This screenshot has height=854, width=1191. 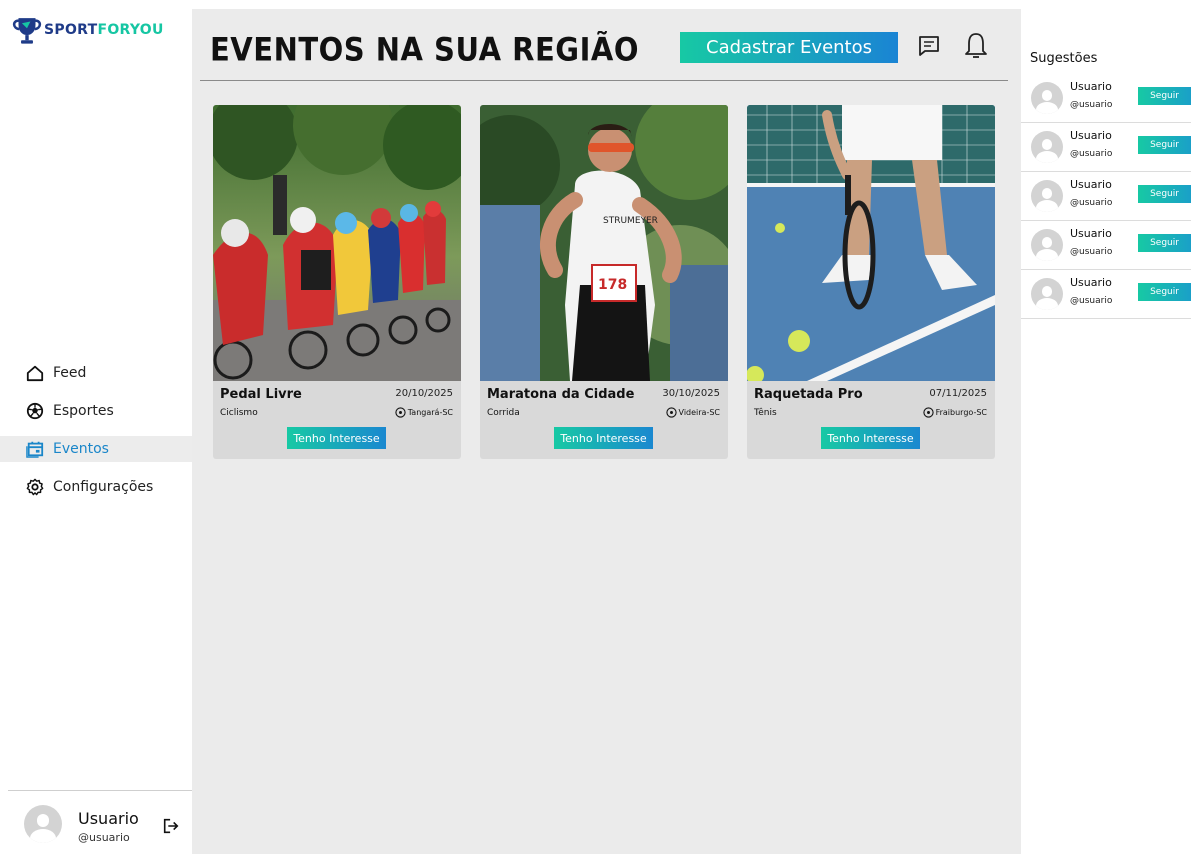 I want to click on user-handle: @usuario, so click(x=104, y=837).